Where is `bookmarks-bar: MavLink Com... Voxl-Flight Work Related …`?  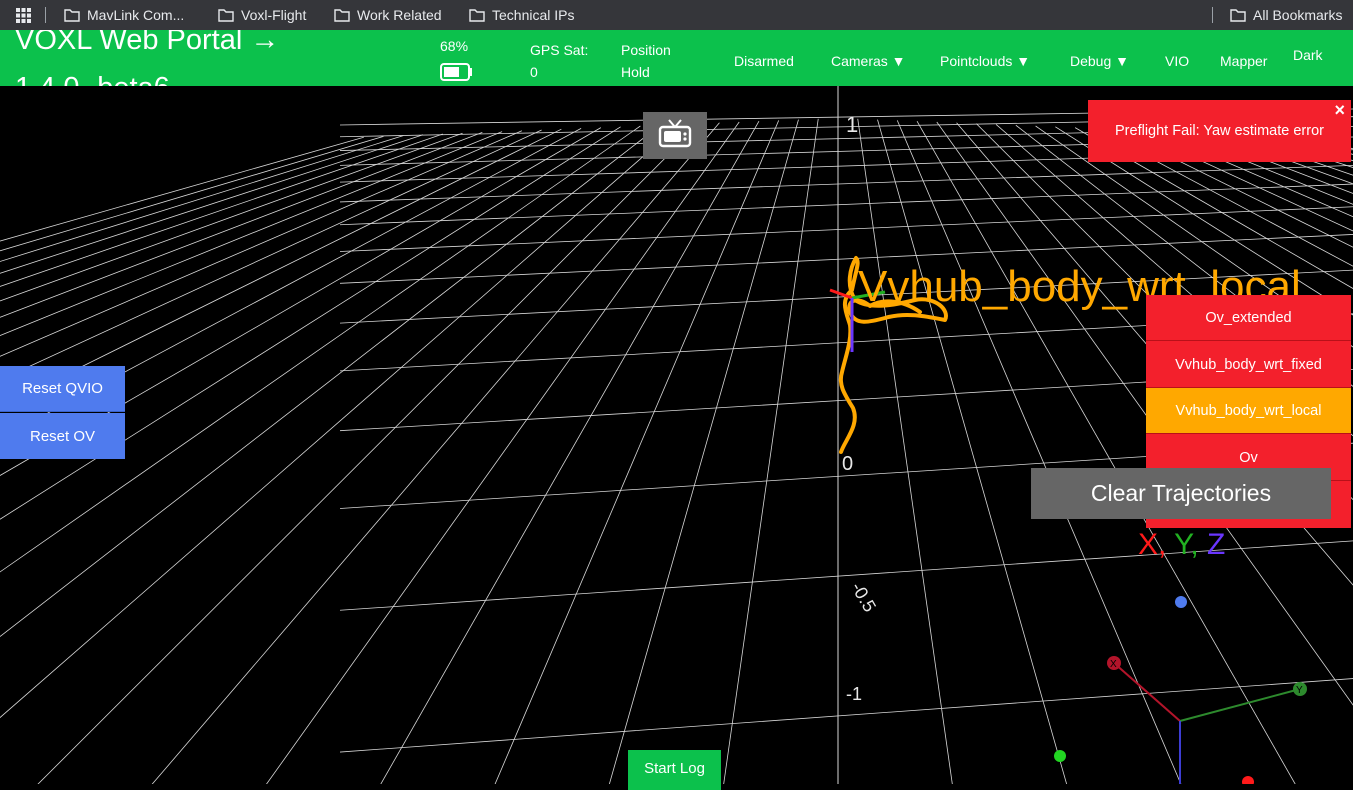
bookmarks-bar: MavLink Com... Voxl-Flight Work Related … is located at coordinates (676, 15).